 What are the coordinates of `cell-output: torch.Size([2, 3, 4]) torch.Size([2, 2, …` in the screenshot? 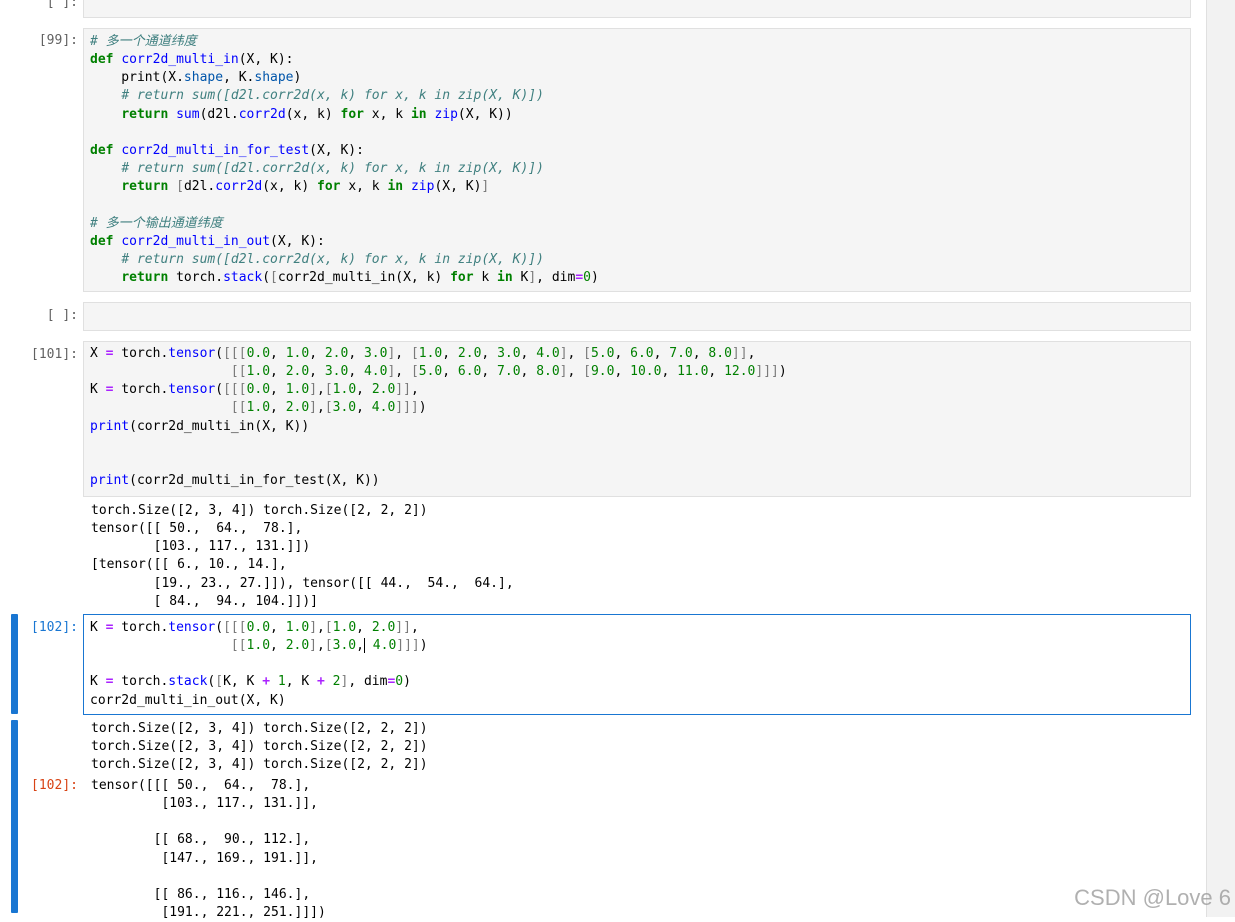 It's located at (302, 556).